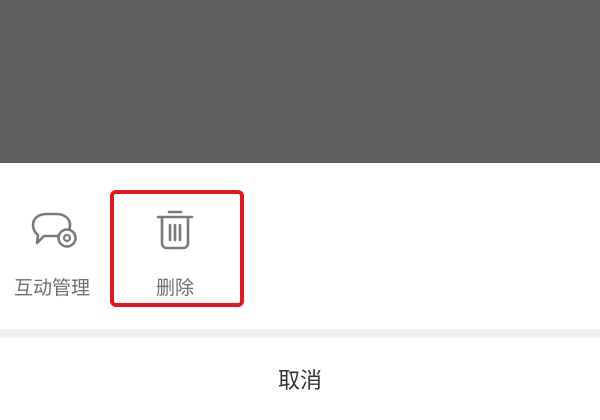 The image size is (600, 420). Describe the element at coordinates (177, 248) in the screenshot. I see `delete-highlight-box` at that location.